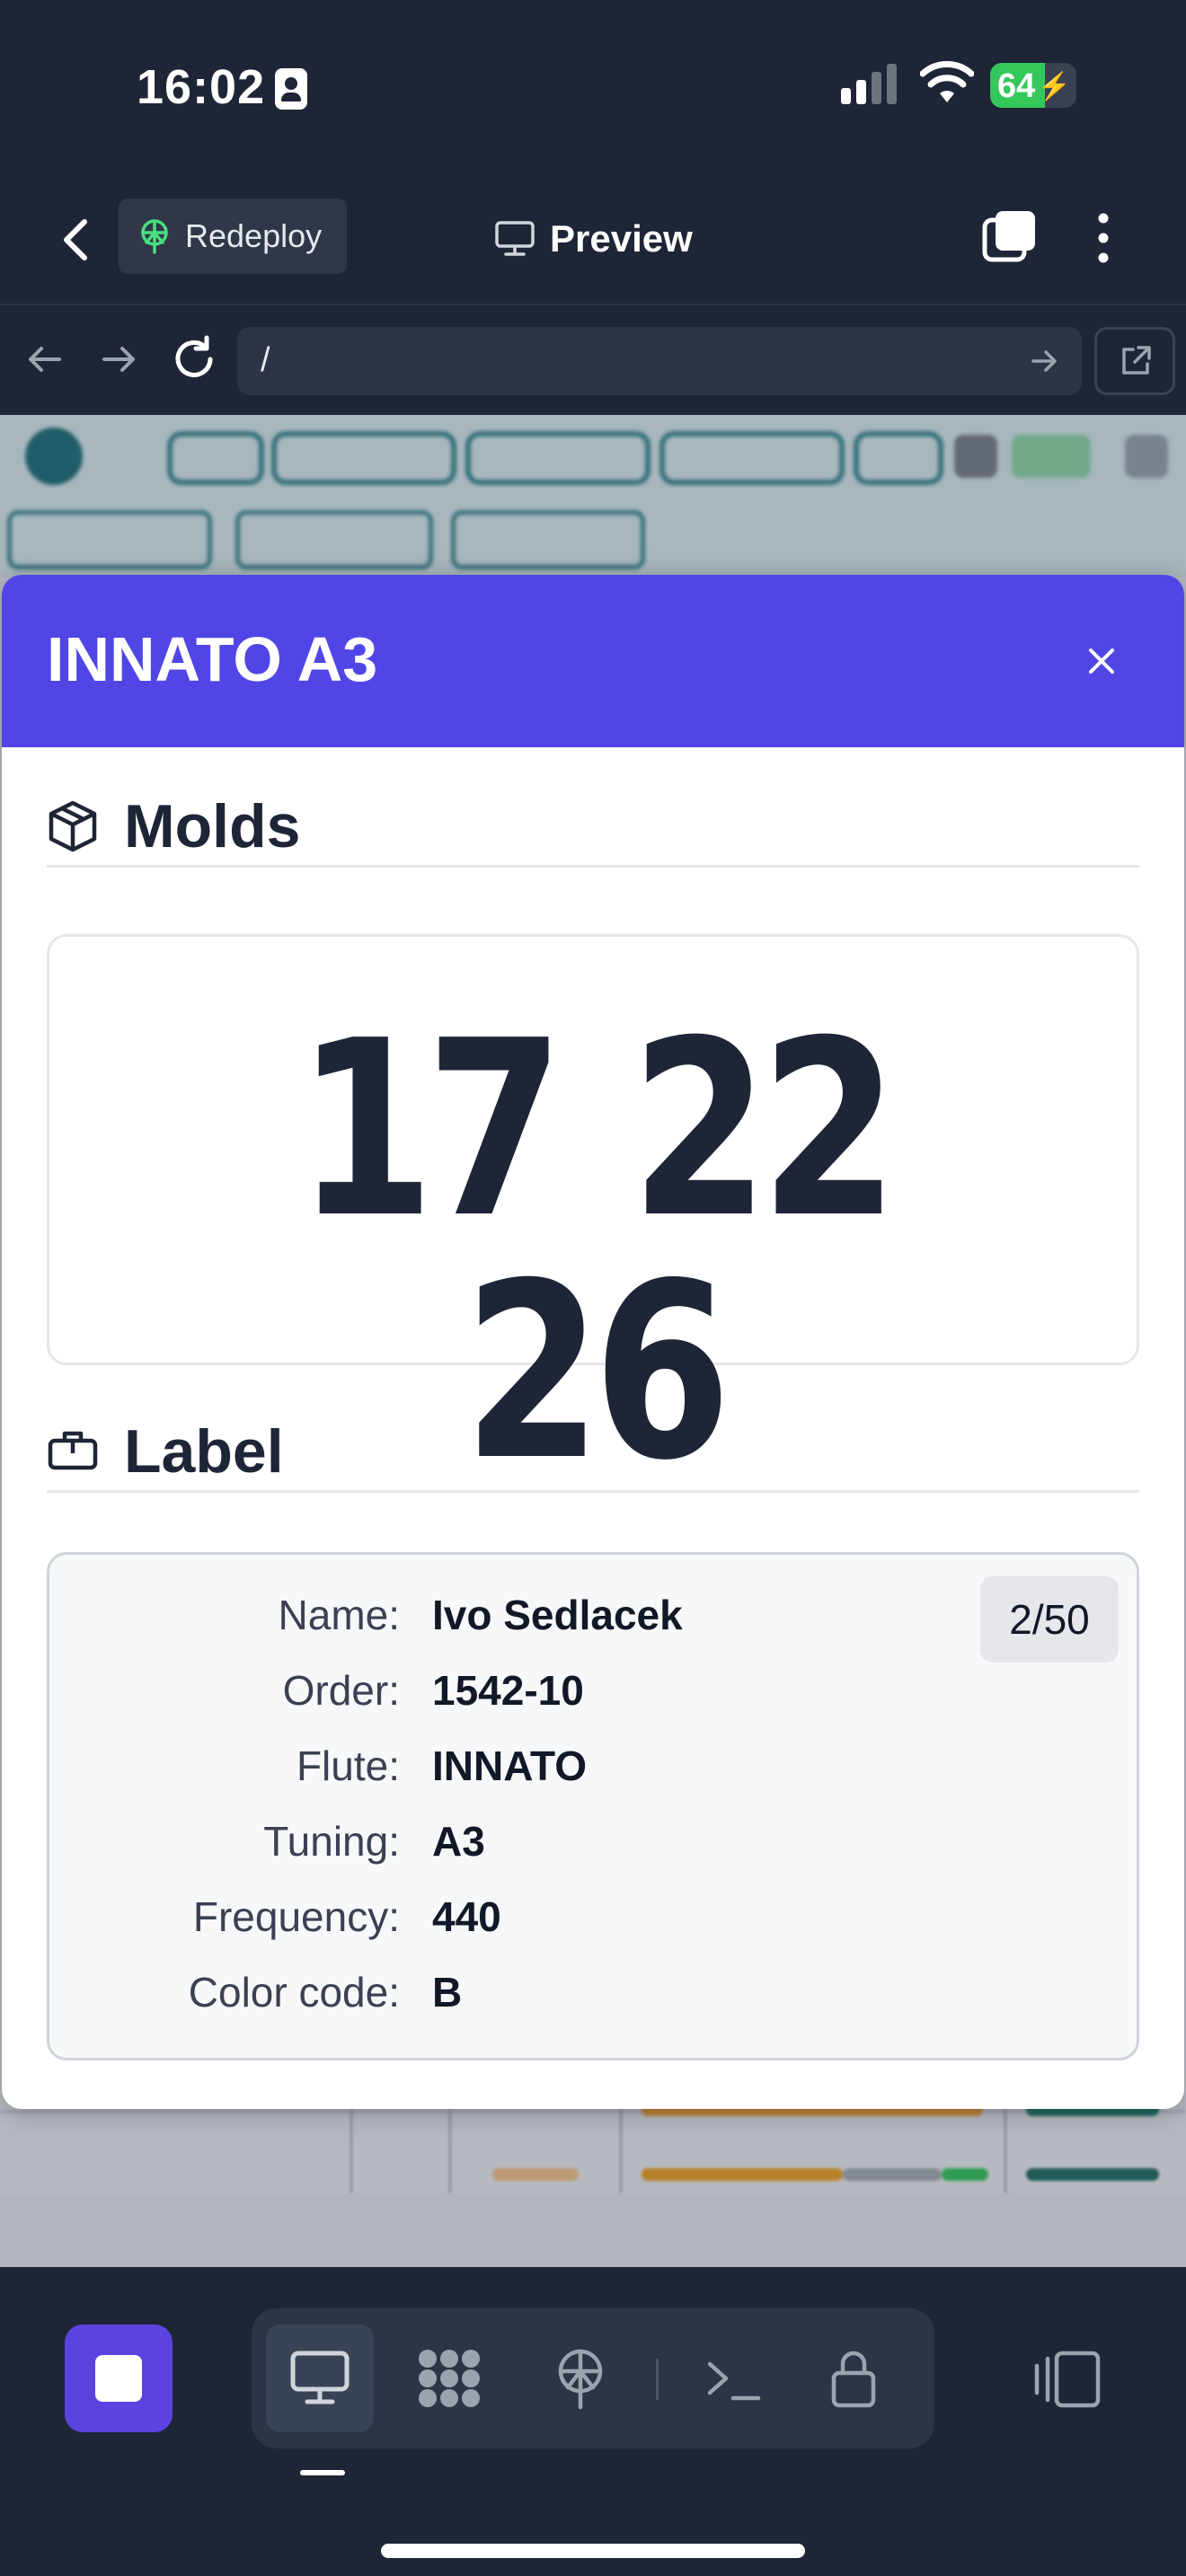 The width and height of the screenshot is (1186, 2576). Describe the element at coordinates (593, 2551) in the screenshot. I see `home-indicator` at that location.